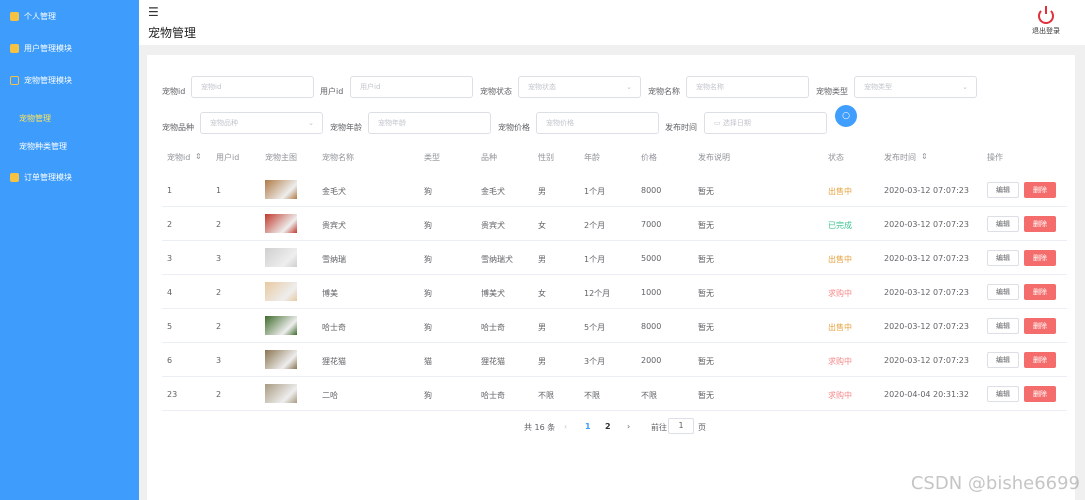 This screenshot has width=1085, height=500. What do you see at coordinates (174, 91) in the screenshot?
I see `pet-id-label: 宠物id` at bounding box center [174, 91].